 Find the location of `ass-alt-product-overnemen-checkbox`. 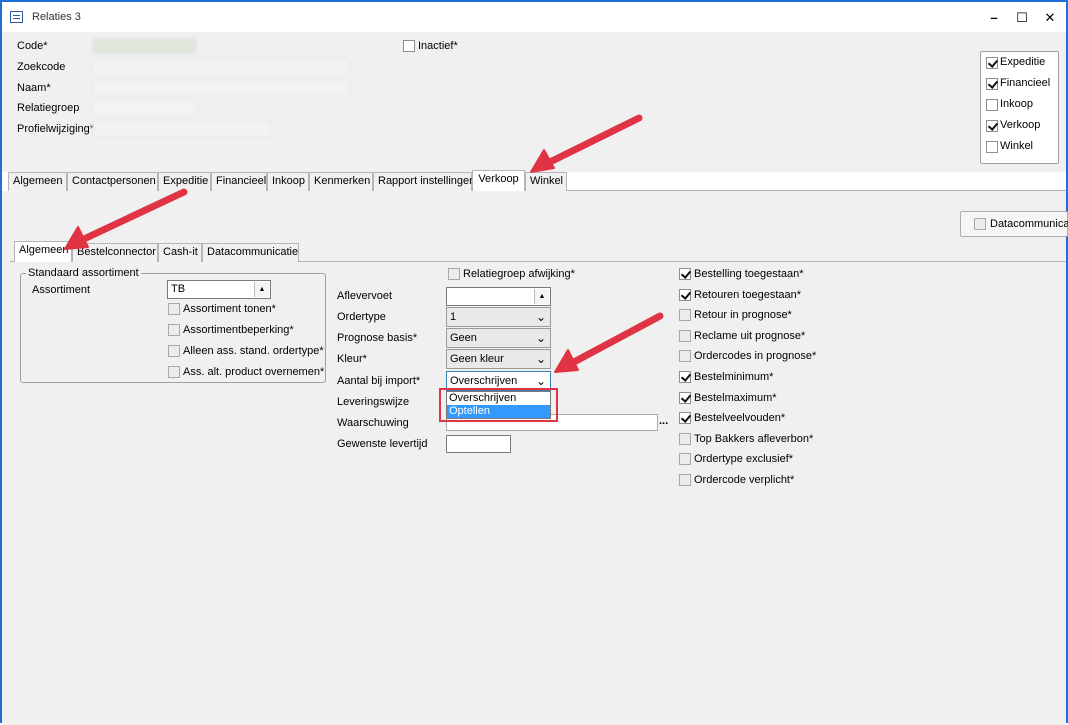

ass-alt-product-overnemen-checkbox is located at coordinates (174, 372).